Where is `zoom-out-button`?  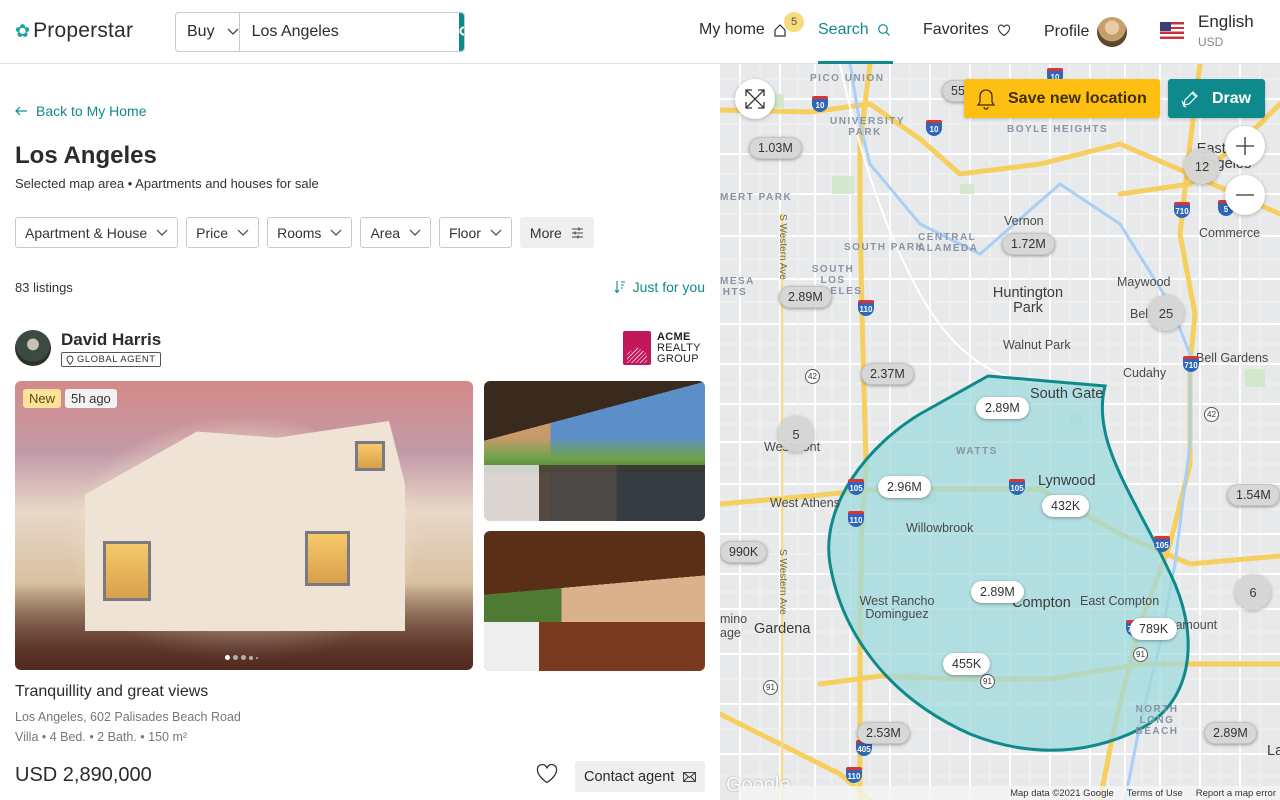
zoom-out-button is located at coordinates (1245, 195).